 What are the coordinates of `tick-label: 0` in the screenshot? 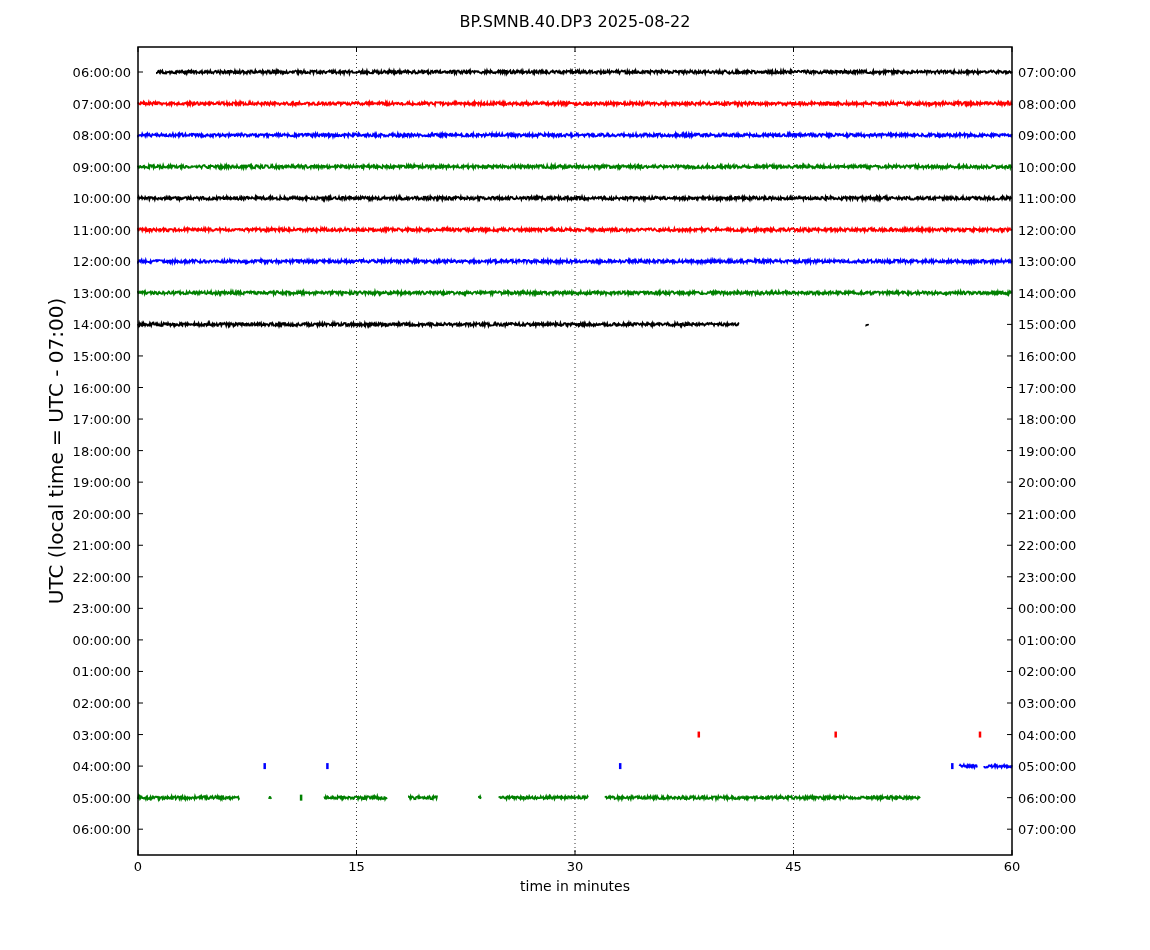 It's located at (138, 866).